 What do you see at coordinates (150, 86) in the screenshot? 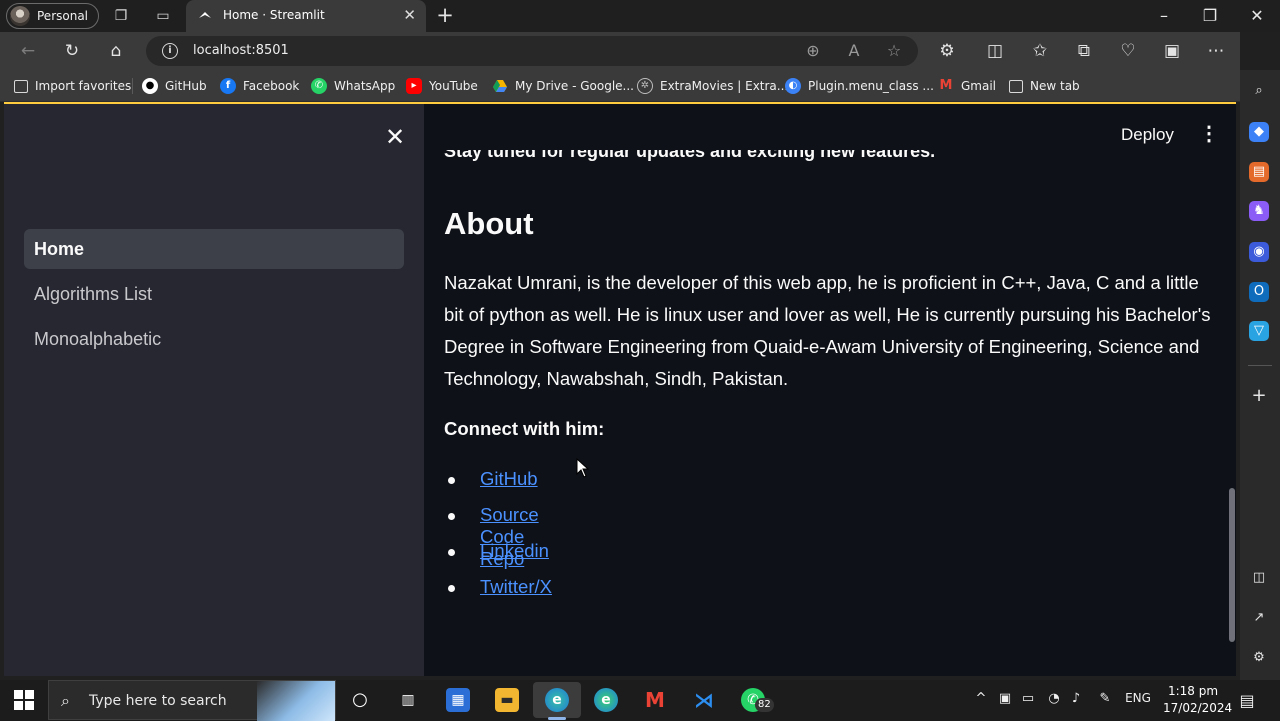
I see `github-icon: ●` at bounding box center [150, 86].